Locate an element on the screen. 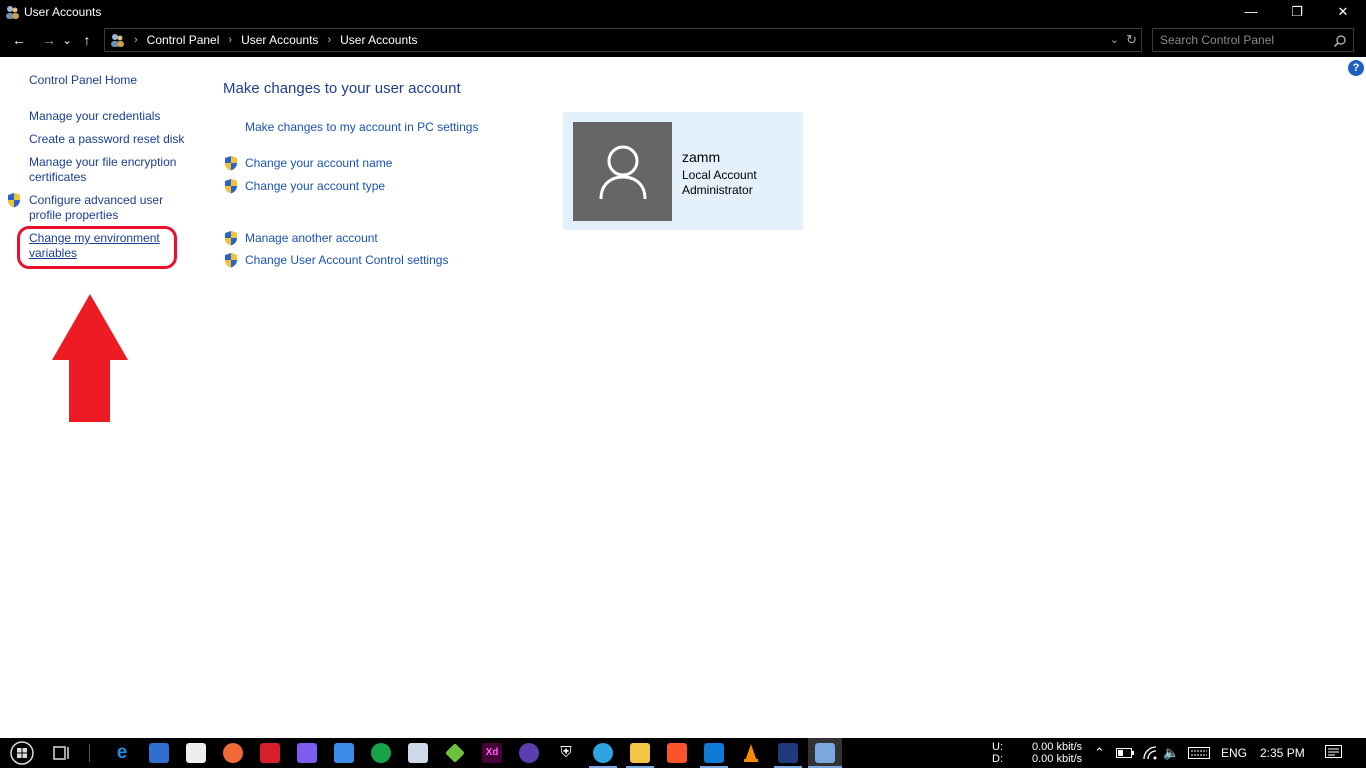 Image resolution: width=1366 pixels, height=768 pixels. search-icon is located at coordinates (1340, 41).